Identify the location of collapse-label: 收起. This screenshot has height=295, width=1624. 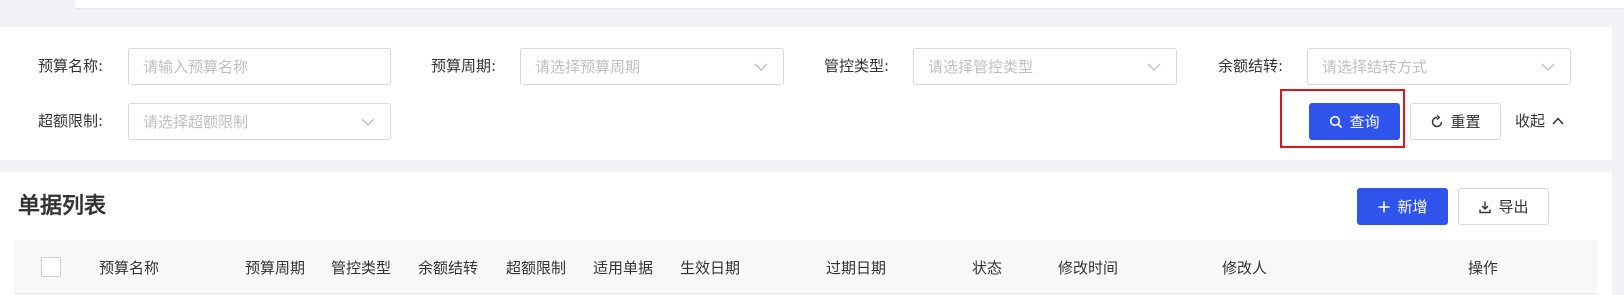
(1530, 121).